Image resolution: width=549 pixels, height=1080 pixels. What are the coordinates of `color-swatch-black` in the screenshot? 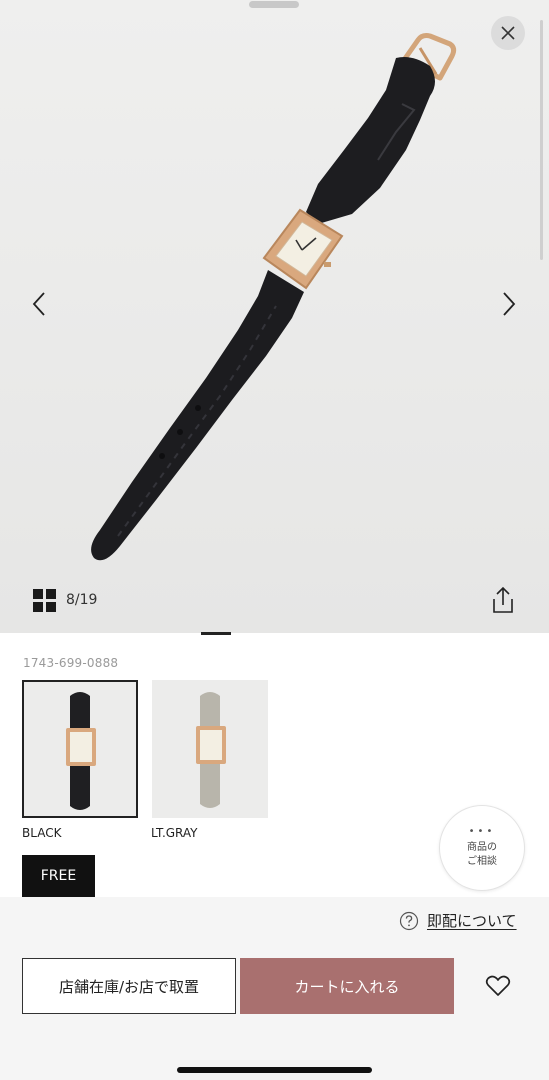 It's located at (80, 749).